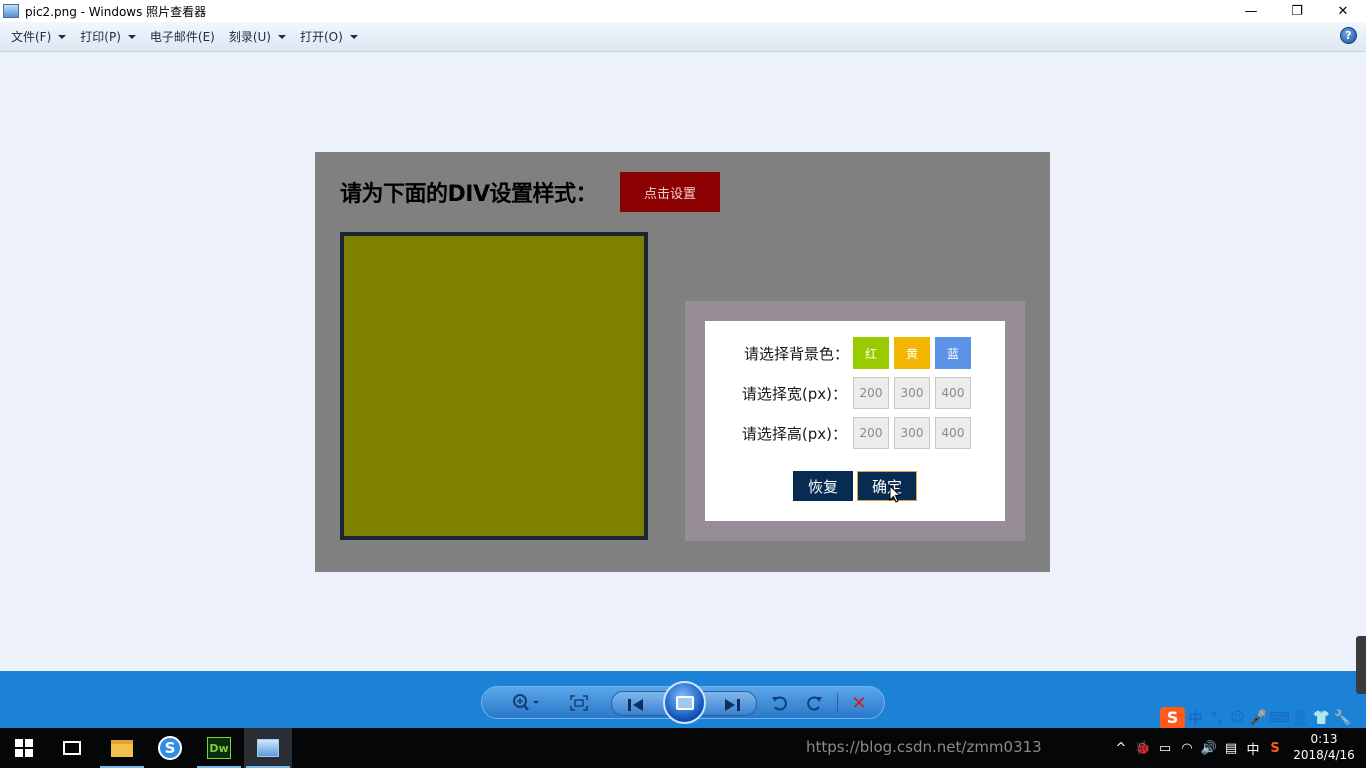  What do you see at coordinates (670, 192) in the screenshot?
I see `set-style-button: 点击设置` at bounding box center [670, 192].